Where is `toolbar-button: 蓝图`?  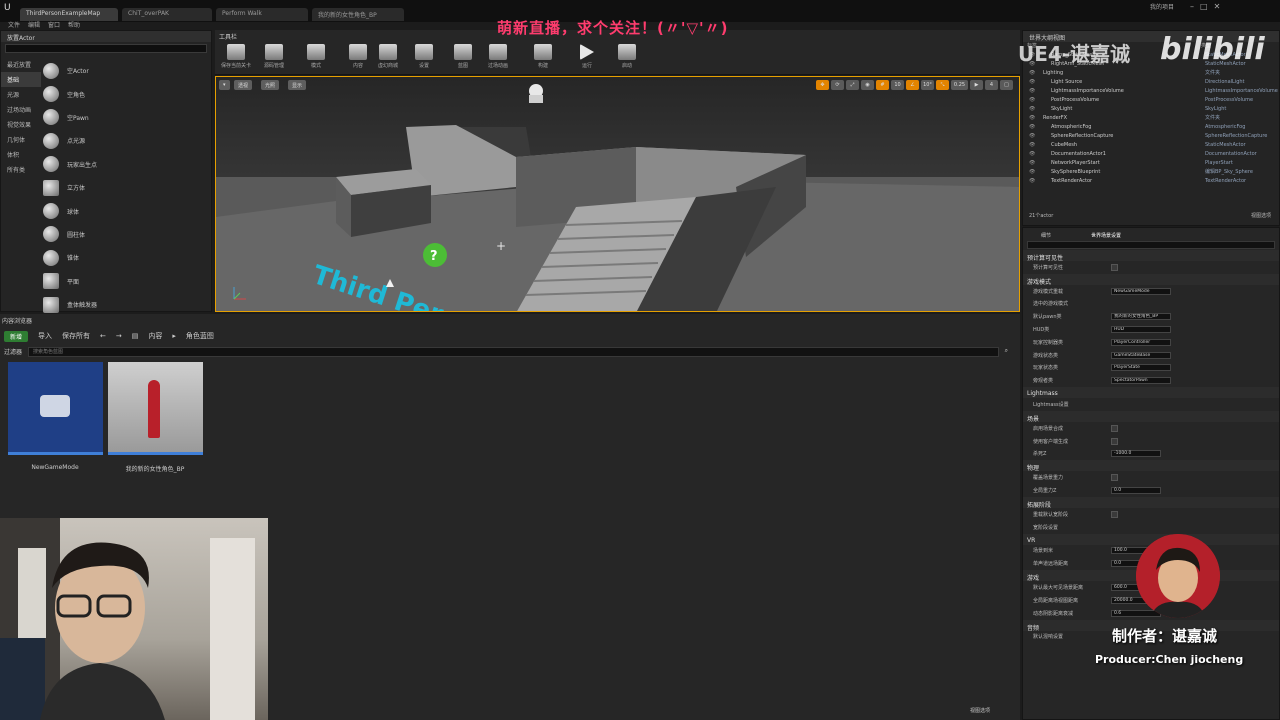
toolbar-button: 蓝图 is located at coordinates (463, 59).